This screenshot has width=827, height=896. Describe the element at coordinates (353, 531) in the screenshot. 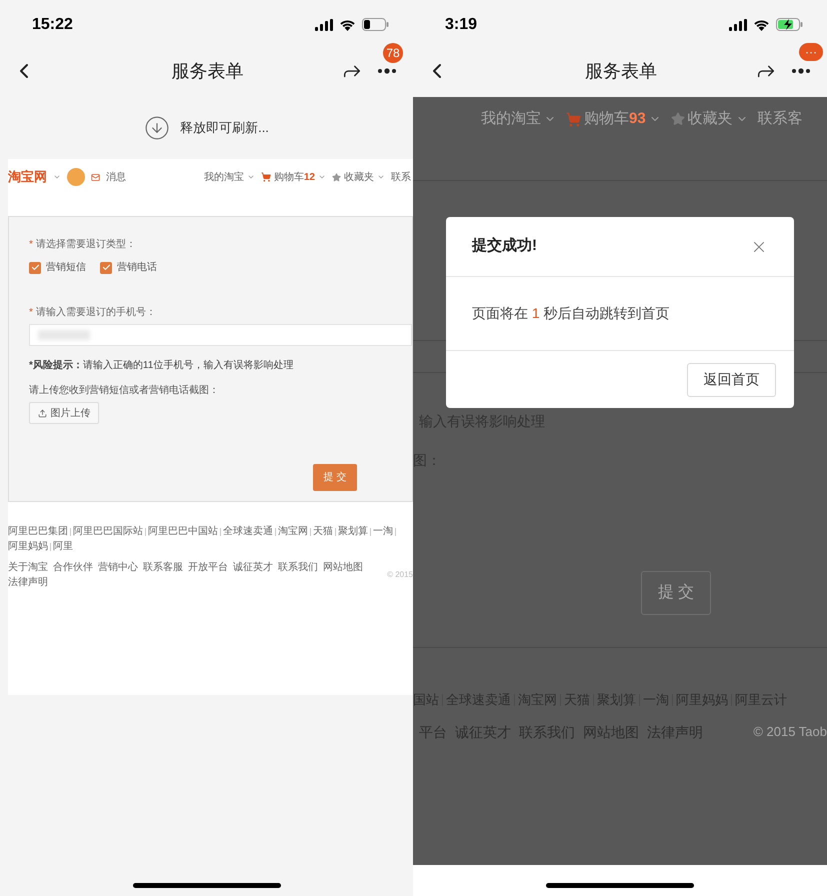

I see `footer-link: 聚划算` at that location.